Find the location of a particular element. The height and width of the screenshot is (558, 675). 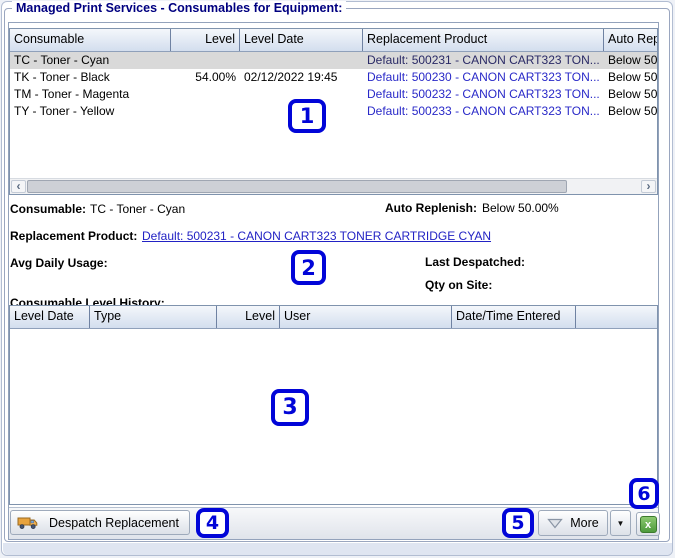

consumable-value: TC - Toner - Cyan is located at coordinates (138, 209).